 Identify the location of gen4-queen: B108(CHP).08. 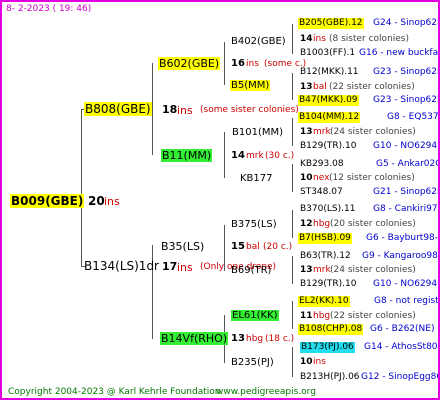
(331, 329).